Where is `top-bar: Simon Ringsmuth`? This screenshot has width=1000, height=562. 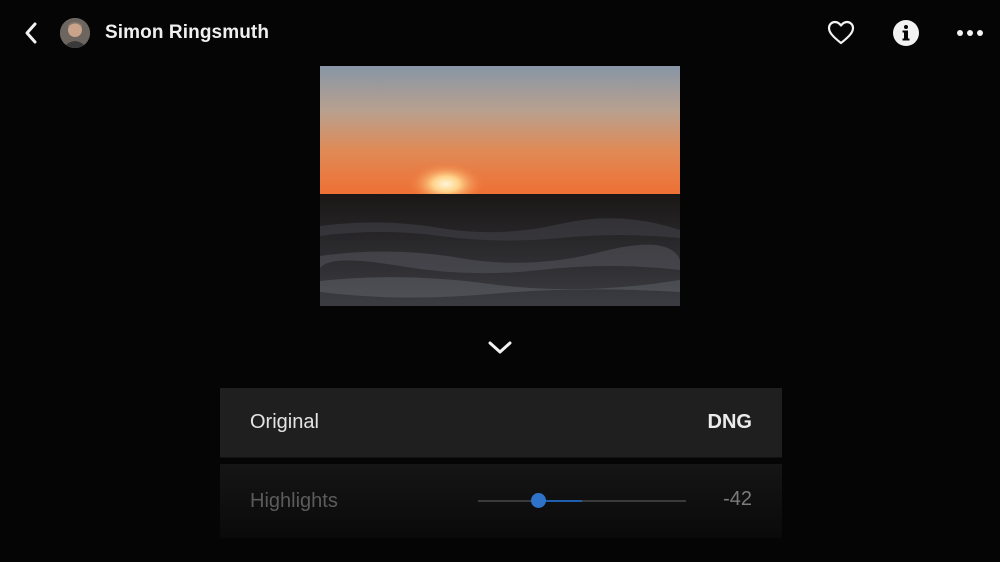 top-bar: Simon Ringsmuth is located at coordinates (500, 33).